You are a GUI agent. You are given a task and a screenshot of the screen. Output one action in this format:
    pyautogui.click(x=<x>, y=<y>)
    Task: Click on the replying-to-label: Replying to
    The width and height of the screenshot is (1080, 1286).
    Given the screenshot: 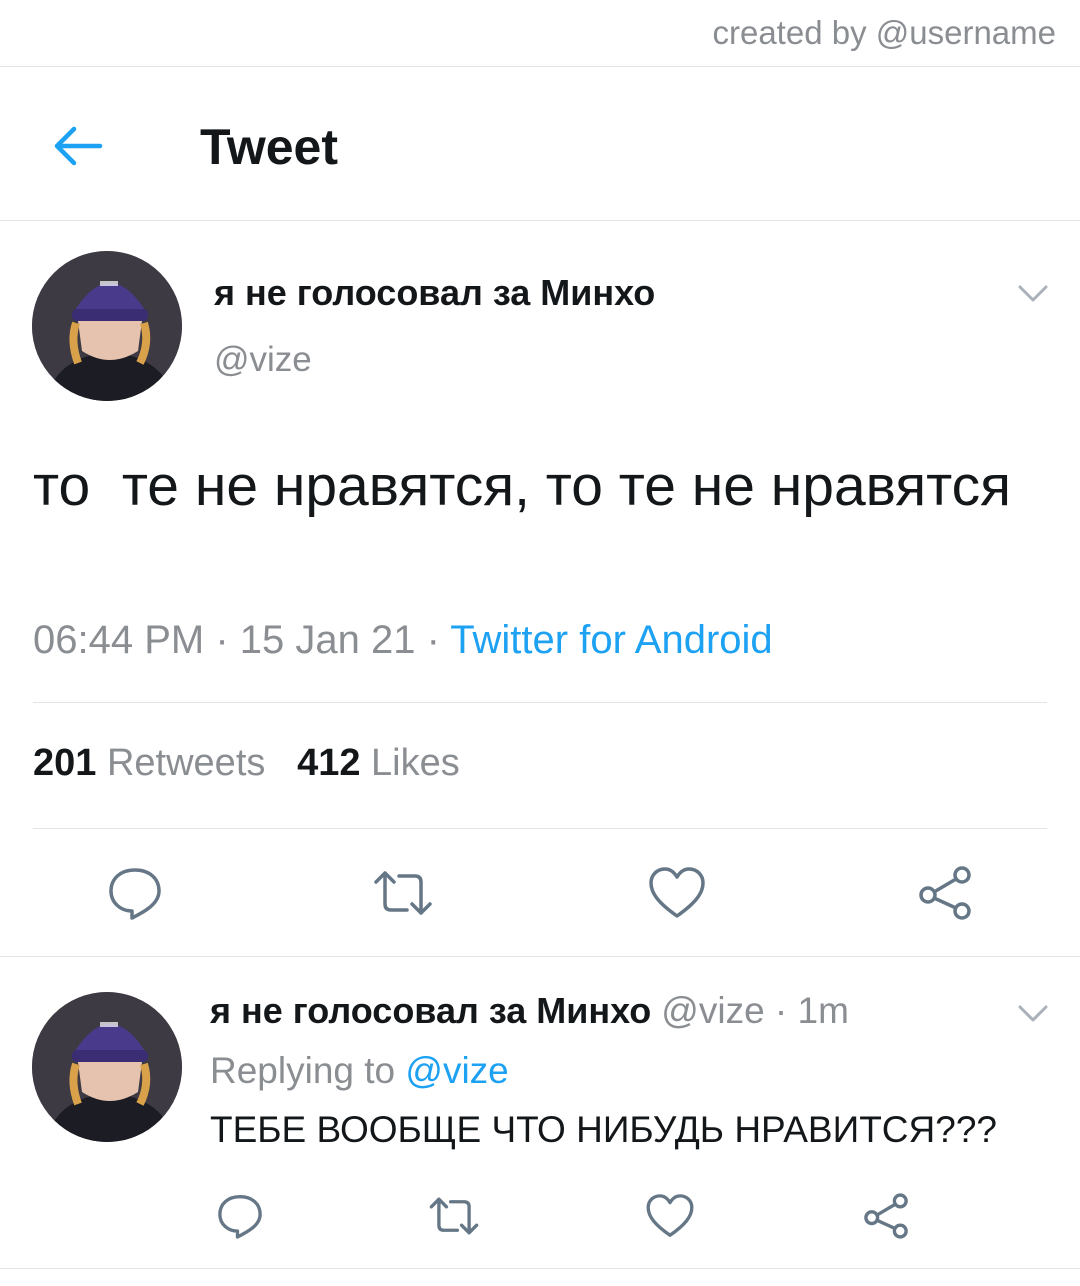 What is the action you would take?
    pyautogui.click(x=308, y=1070)
    